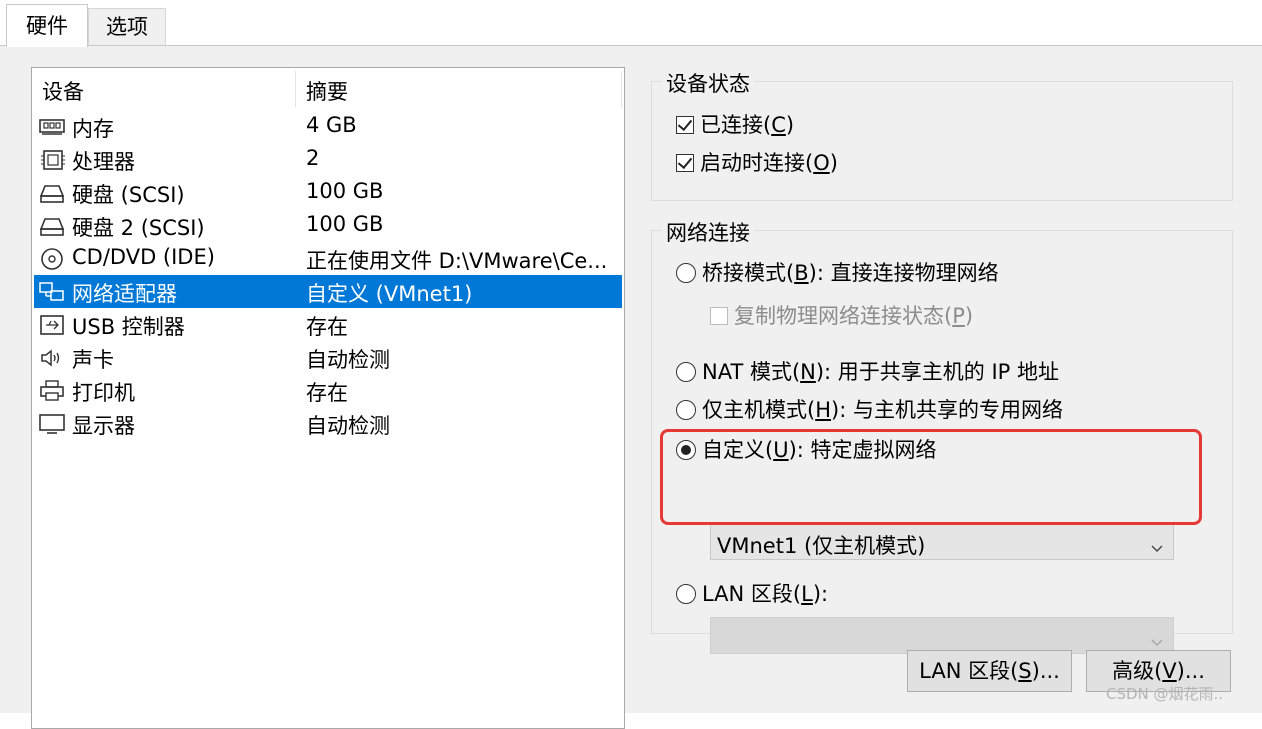  I want to click on device-row-hard-disk: 硬盘 (SCSI) 100 GB, so click(328, 192).